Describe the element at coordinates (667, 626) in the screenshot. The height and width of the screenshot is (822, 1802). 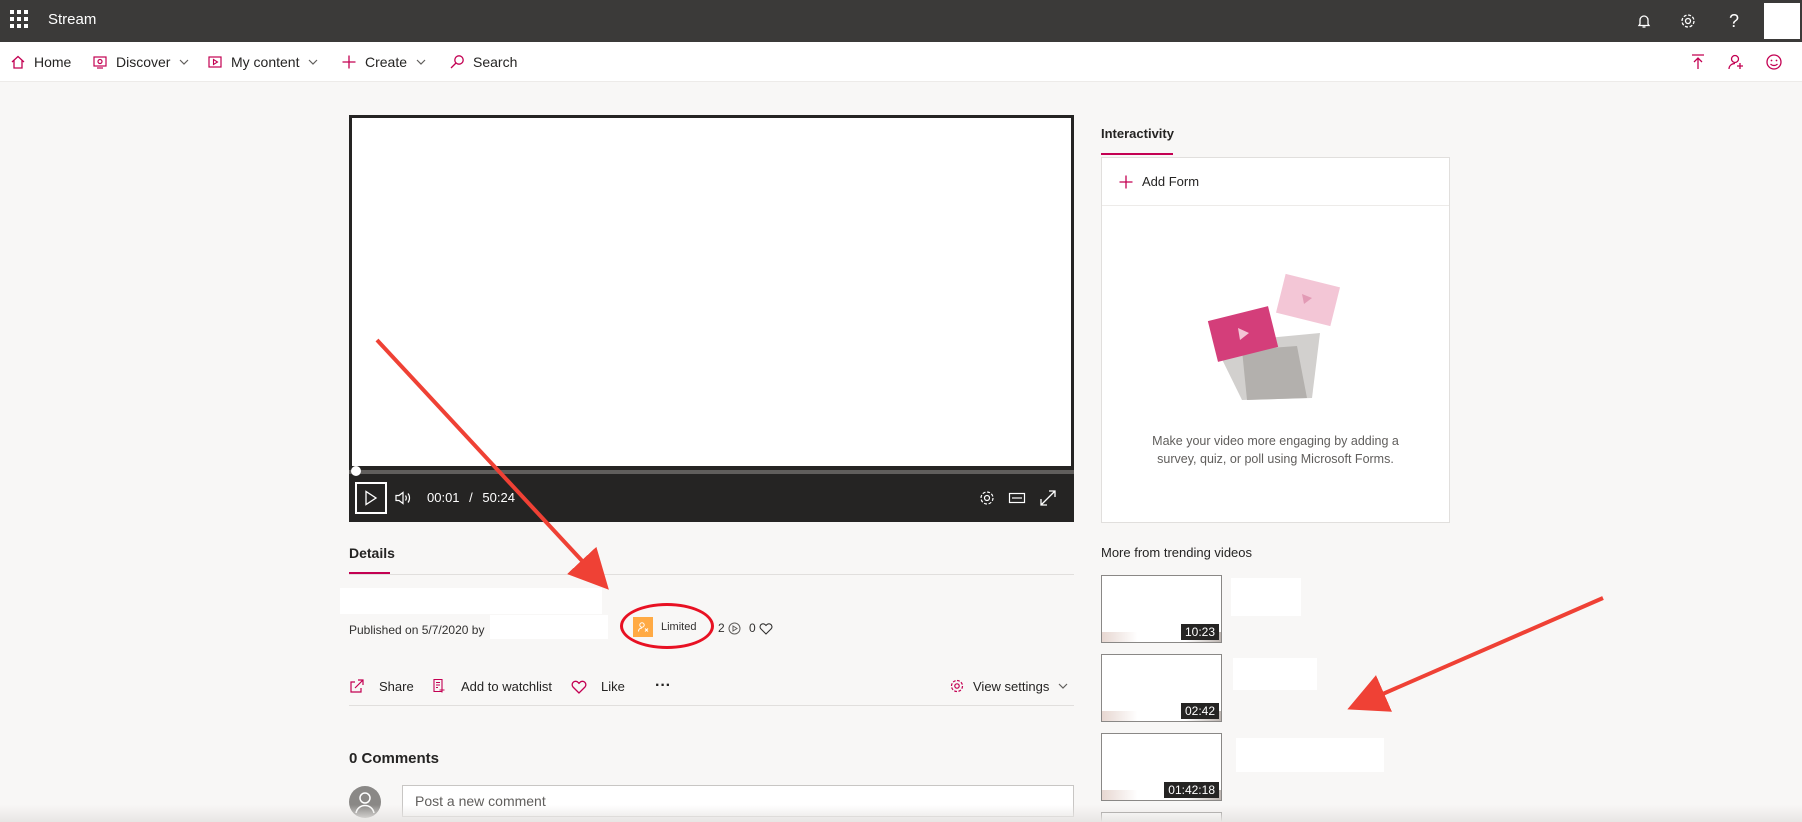
I see `annotation-circle` at that location.